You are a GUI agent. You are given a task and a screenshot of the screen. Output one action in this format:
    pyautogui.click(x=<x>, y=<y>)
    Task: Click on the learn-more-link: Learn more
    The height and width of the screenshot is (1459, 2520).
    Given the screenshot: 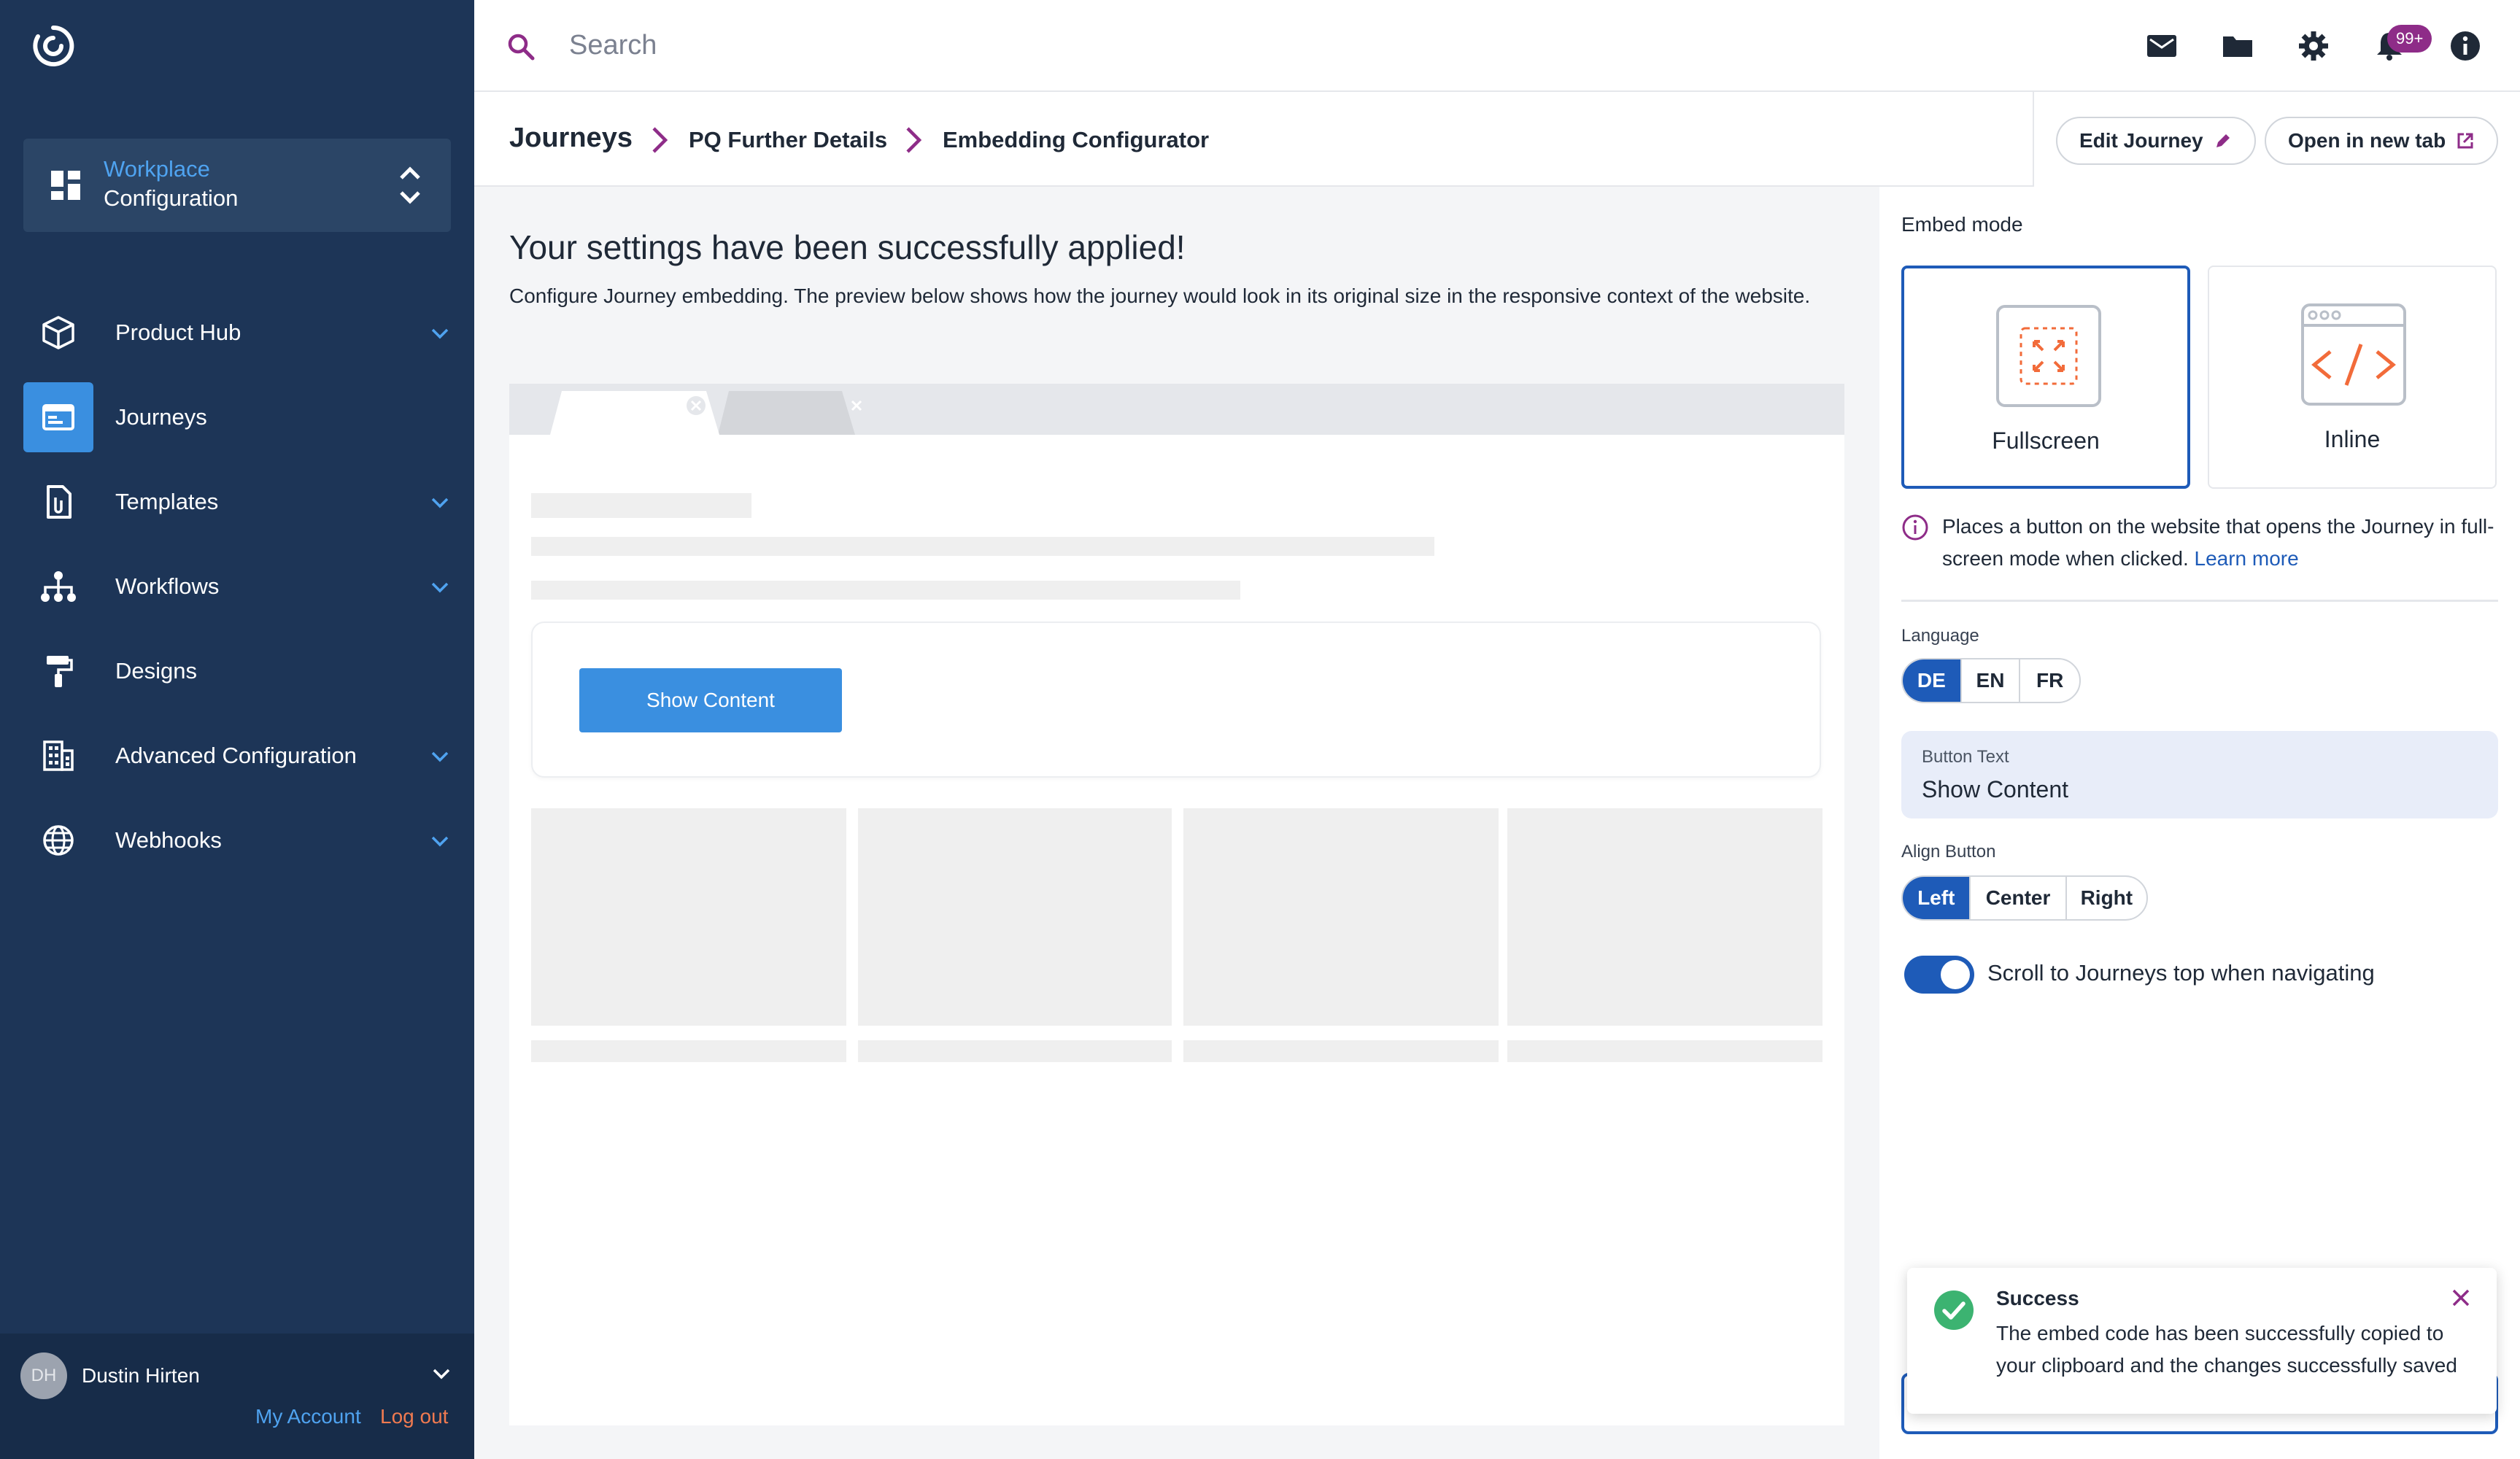 What is the action you would take?
    pyautogui.click(x=2247, y=559)
    